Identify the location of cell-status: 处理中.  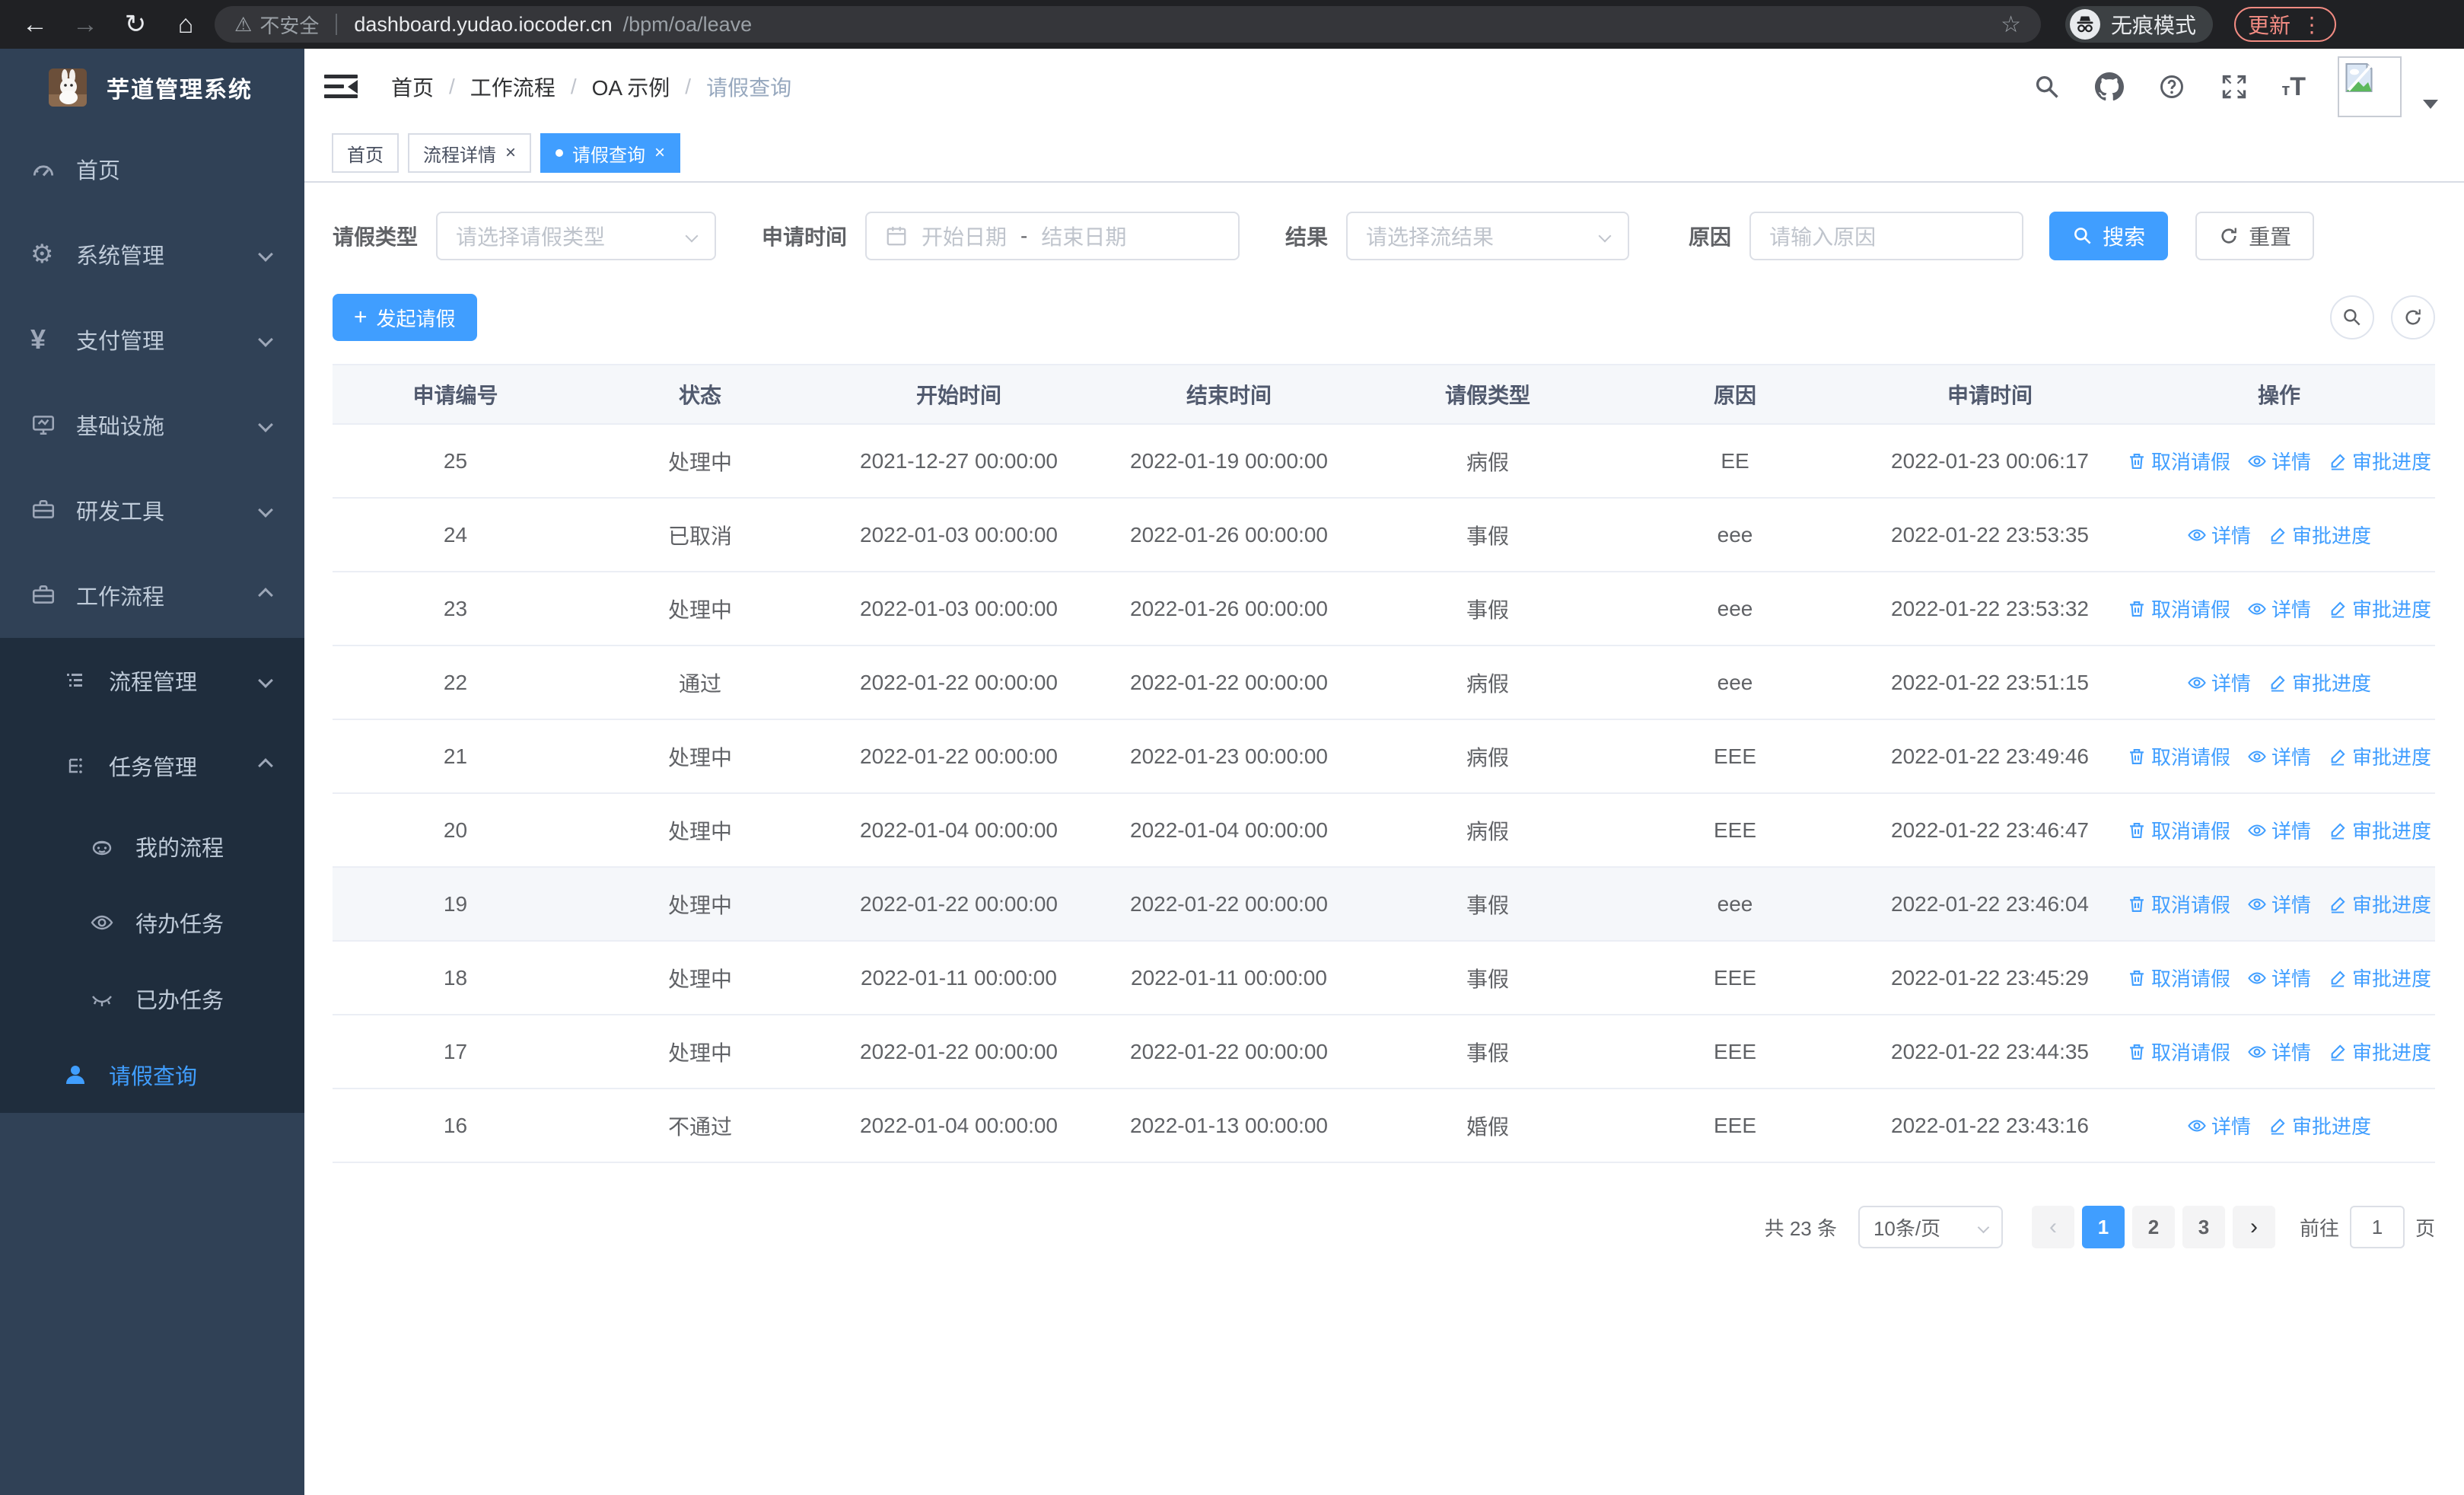
(699, 1053).